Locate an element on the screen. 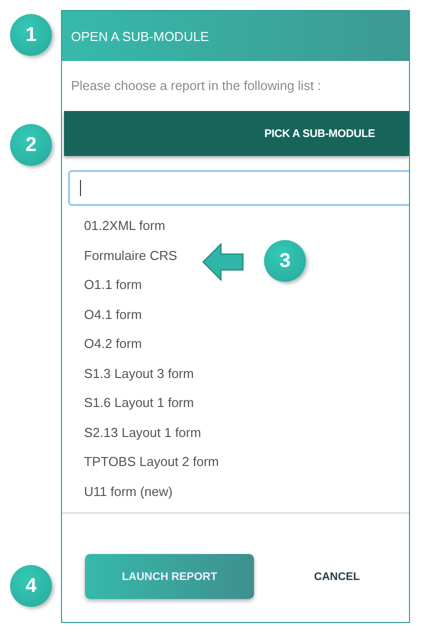 The image size is (431, 638). list-item: S1.6 Layout 1 form is located at coordinates (139, 403).